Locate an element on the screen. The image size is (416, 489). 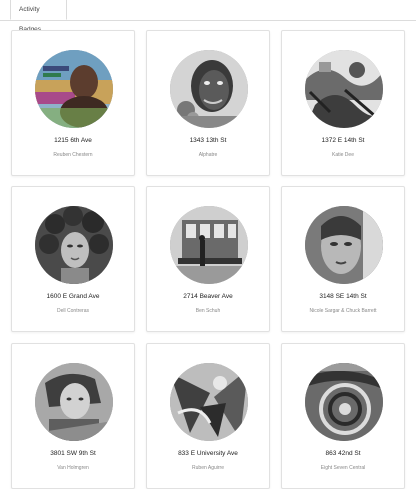
badge-card: 1343 13th St Alphatre is located at coordinates (208, 103).